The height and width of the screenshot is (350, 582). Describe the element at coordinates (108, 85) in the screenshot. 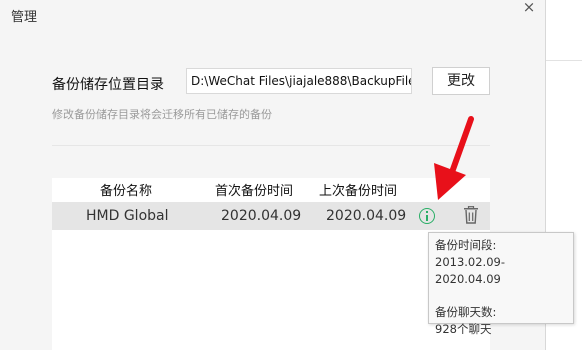

I see `backup-path-label: 备份储存位置目录` at that location.